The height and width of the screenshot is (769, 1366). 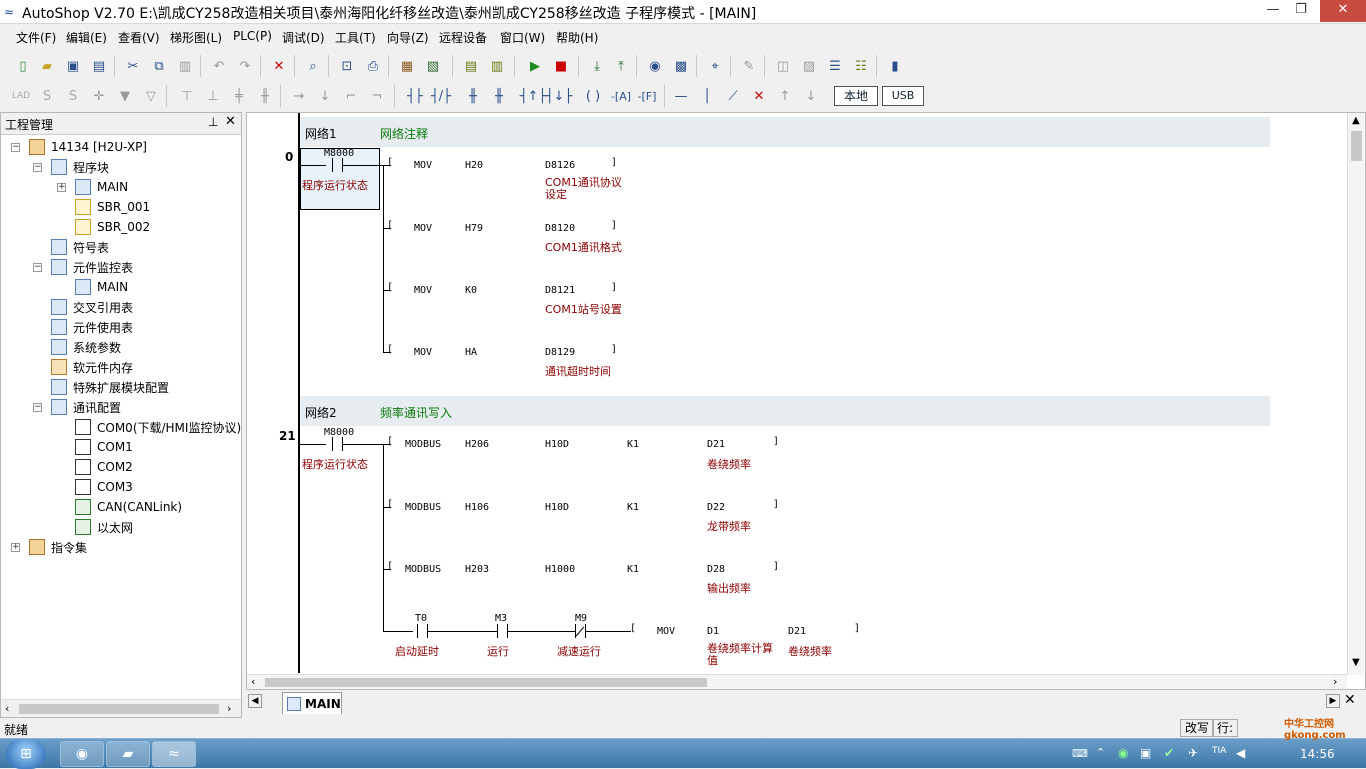 I want to click on tree-item-can: CAN(CANLink), so click(x=128, y=507).